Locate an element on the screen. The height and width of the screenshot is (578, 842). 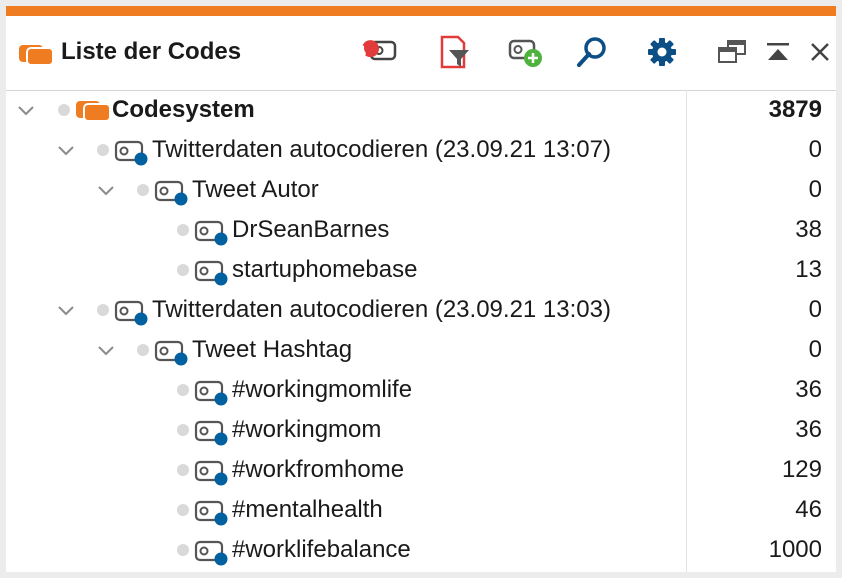
document-filter-icon is located at coordinates (454, 52).